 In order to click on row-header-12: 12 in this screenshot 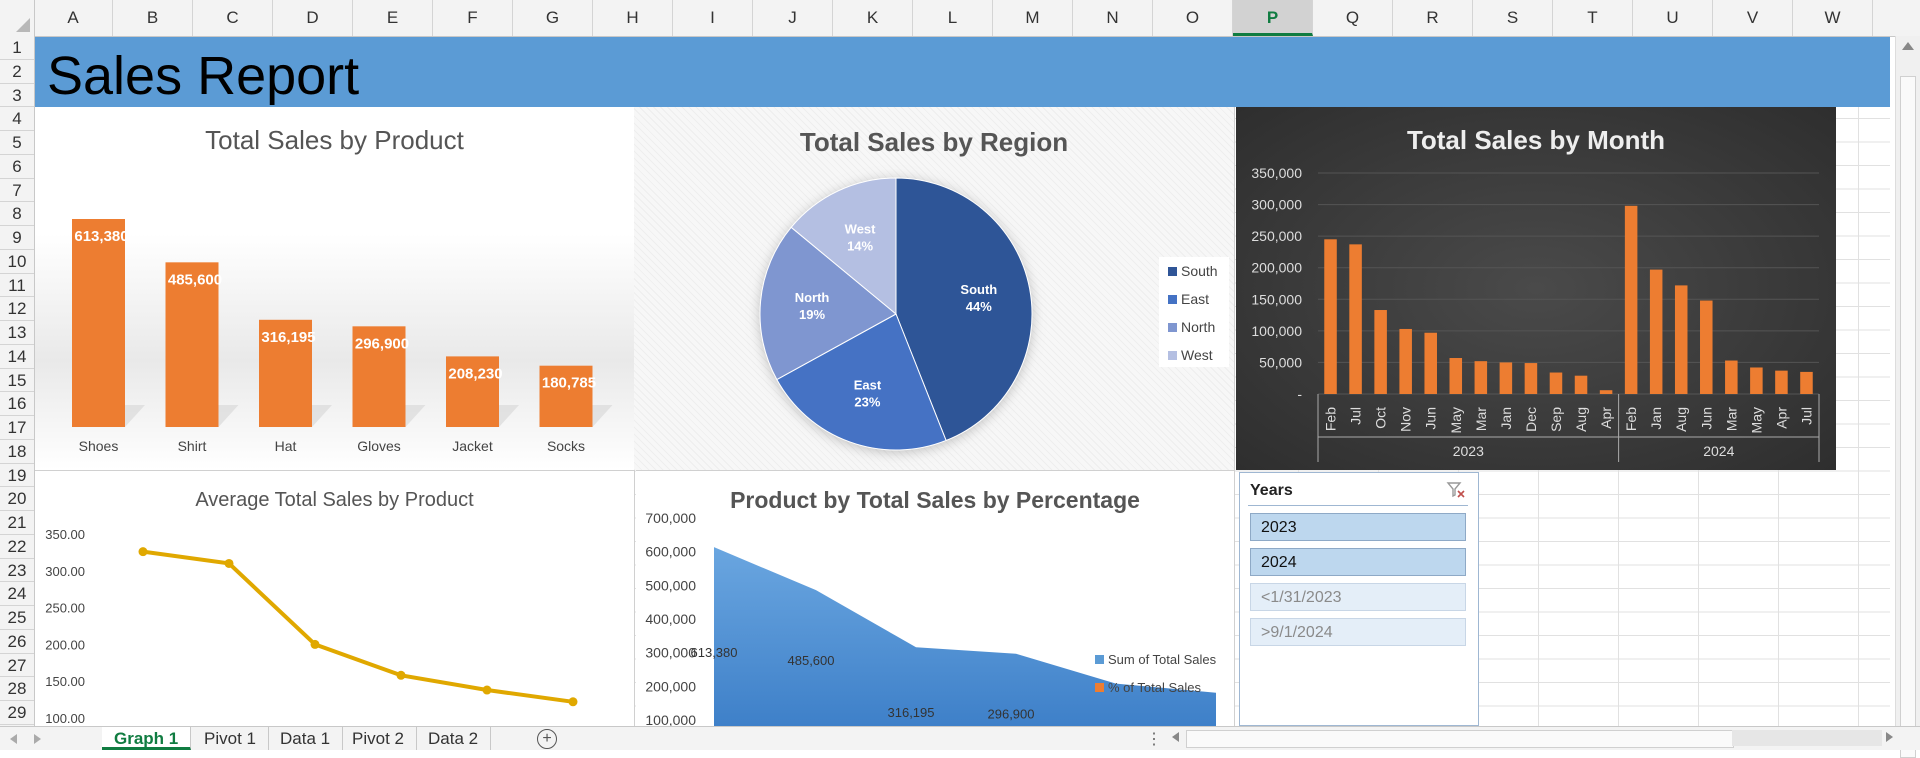, I will do `click(17, 309)`.